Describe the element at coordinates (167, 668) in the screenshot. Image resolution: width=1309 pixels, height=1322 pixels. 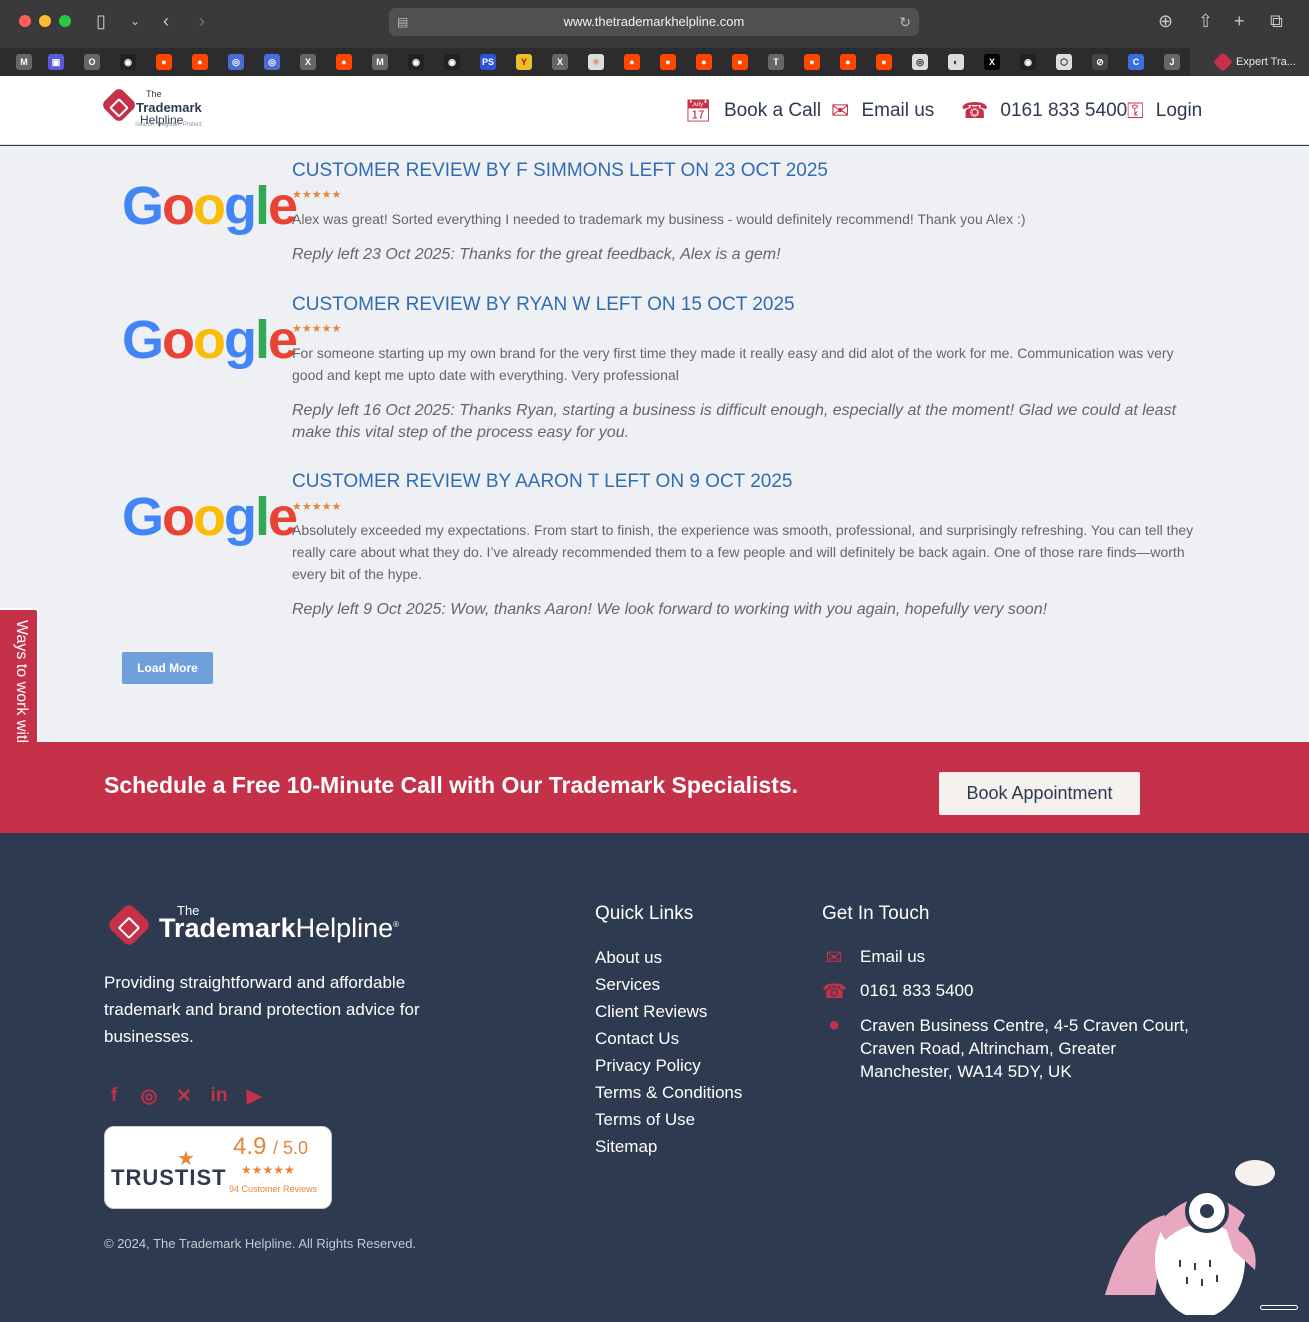
I see `load-more-button: Load More` at that location.